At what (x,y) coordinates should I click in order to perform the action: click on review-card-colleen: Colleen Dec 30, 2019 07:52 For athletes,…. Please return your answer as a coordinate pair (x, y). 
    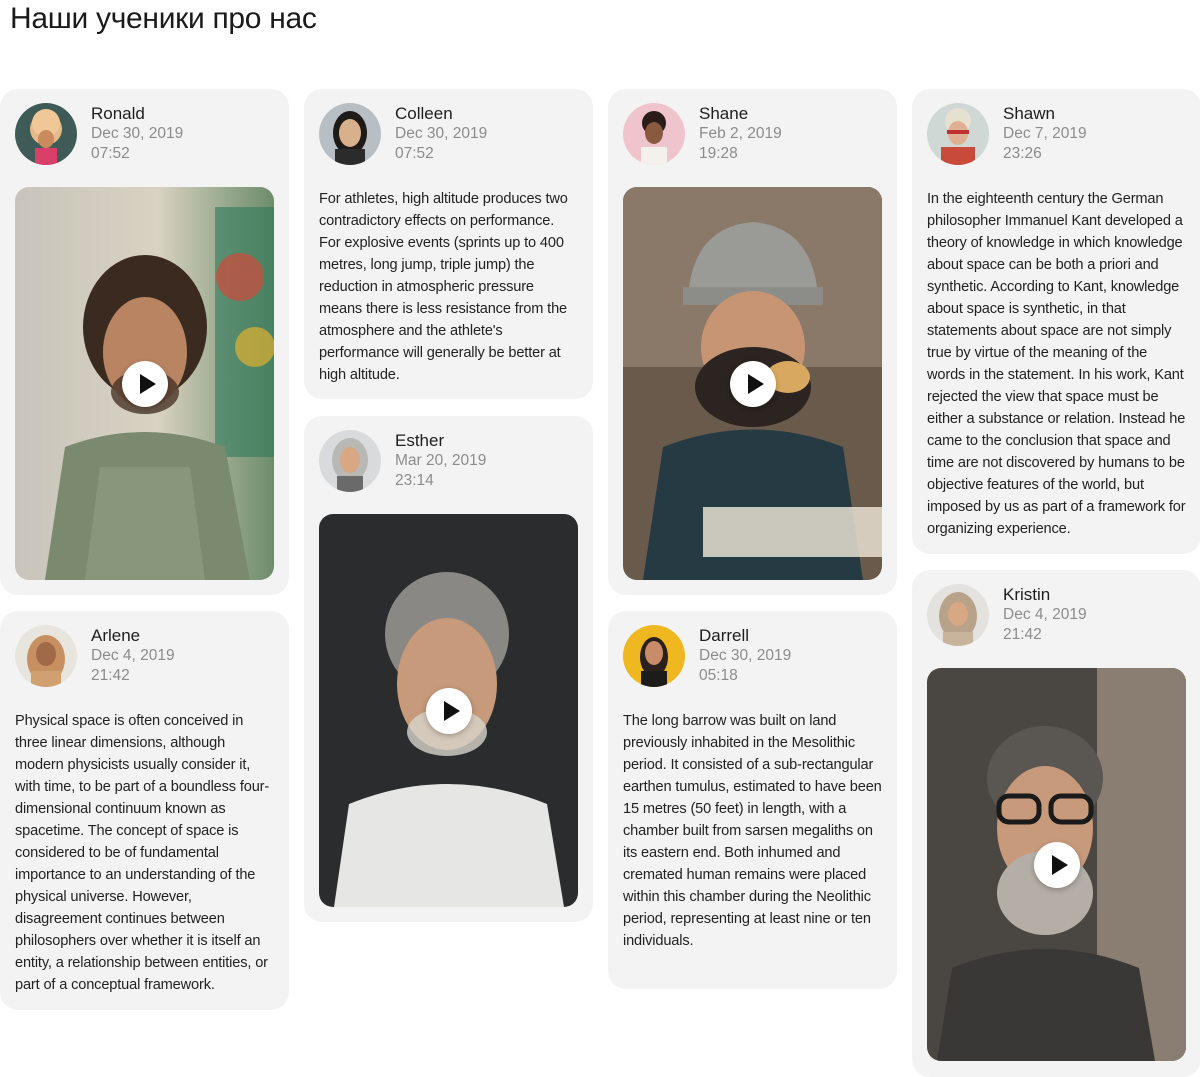
    Looking at the image, I should click on (448, 244).